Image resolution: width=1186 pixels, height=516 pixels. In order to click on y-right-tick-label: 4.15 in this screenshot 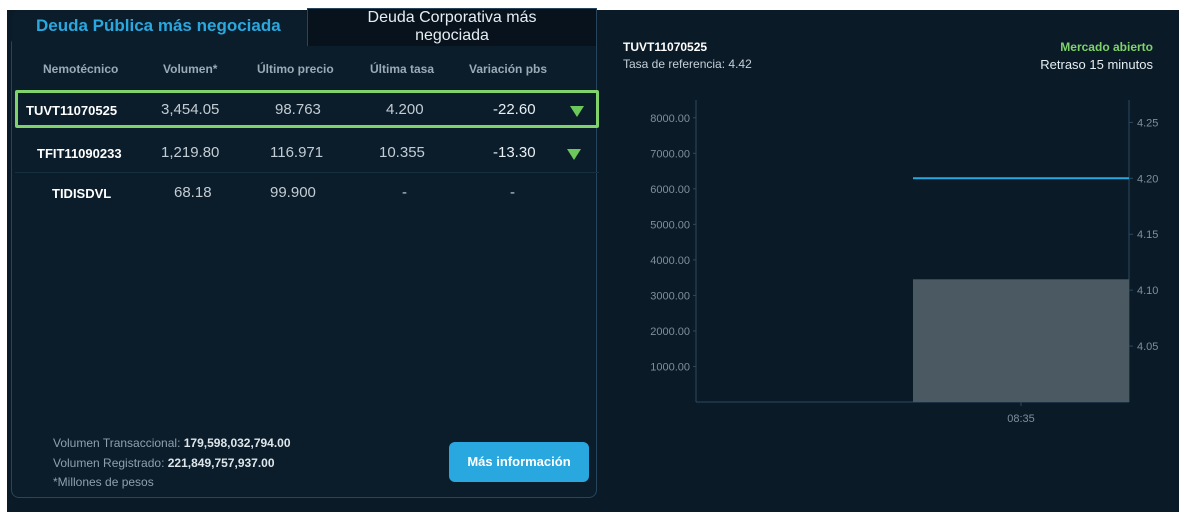, I will do `click(1147, 235)`.